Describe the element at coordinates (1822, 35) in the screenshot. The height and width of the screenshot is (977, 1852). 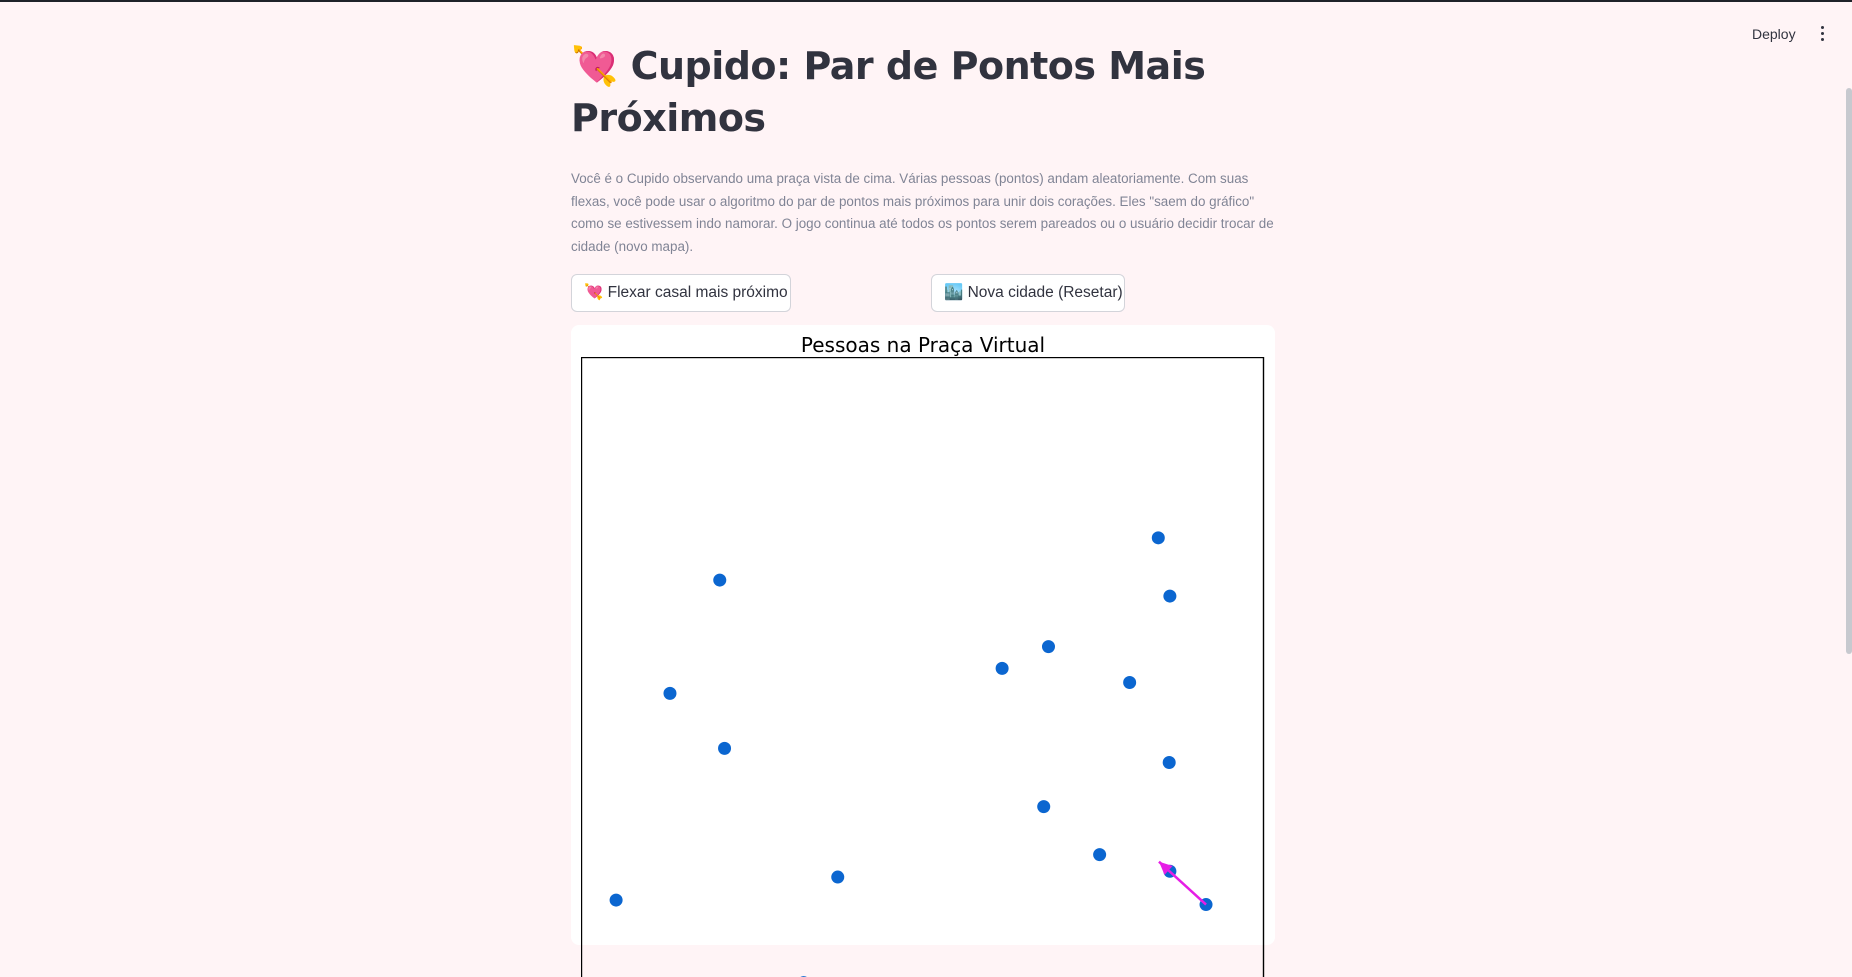
I see `kebab-menu-icon` at that location.